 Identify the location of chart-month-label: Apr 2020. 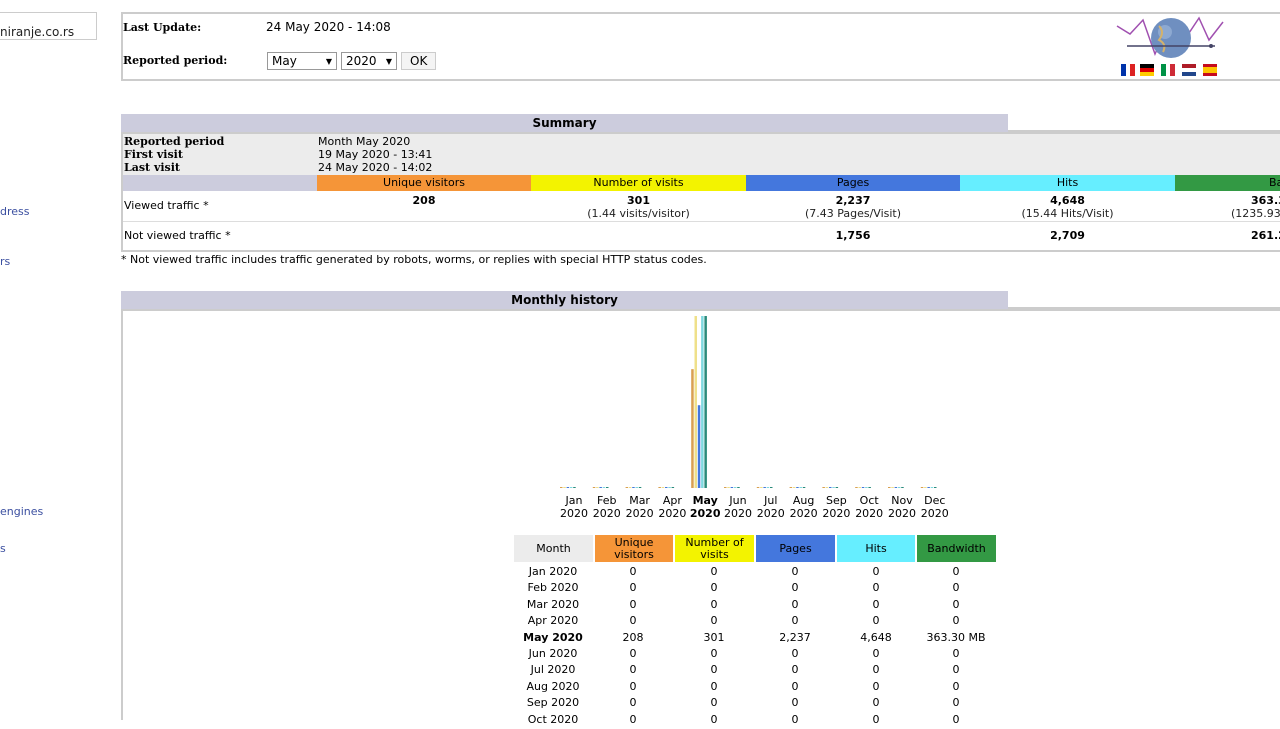
(672, 507).